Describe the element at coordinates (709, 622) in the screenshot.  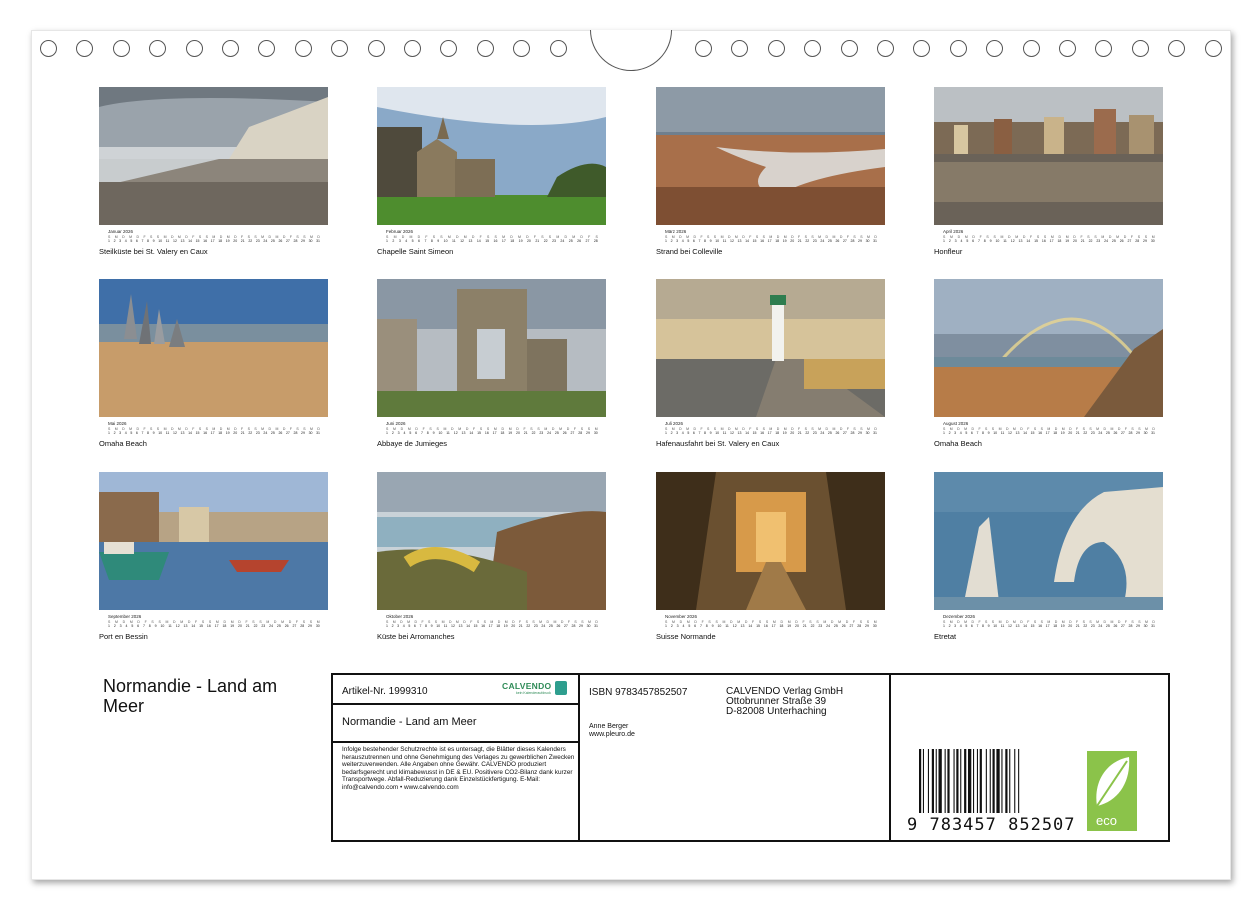
I see `weekday-letter: S` at that location.